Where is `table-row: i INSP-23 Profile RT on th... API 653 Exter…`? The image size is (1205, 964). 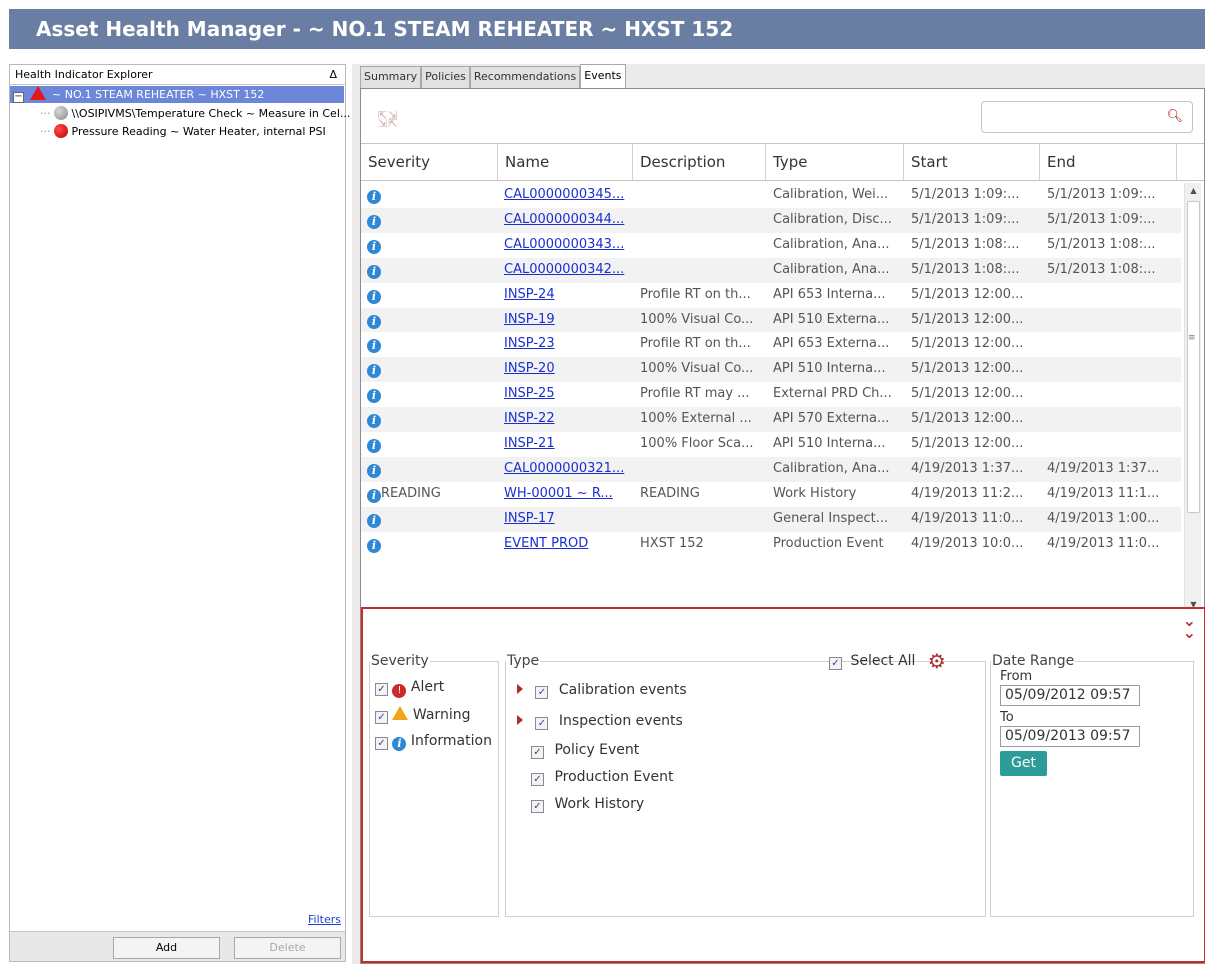 table-row: i INSP-23 Profile RT on th... API 653 Exter… is located at coordinates (771, 344).